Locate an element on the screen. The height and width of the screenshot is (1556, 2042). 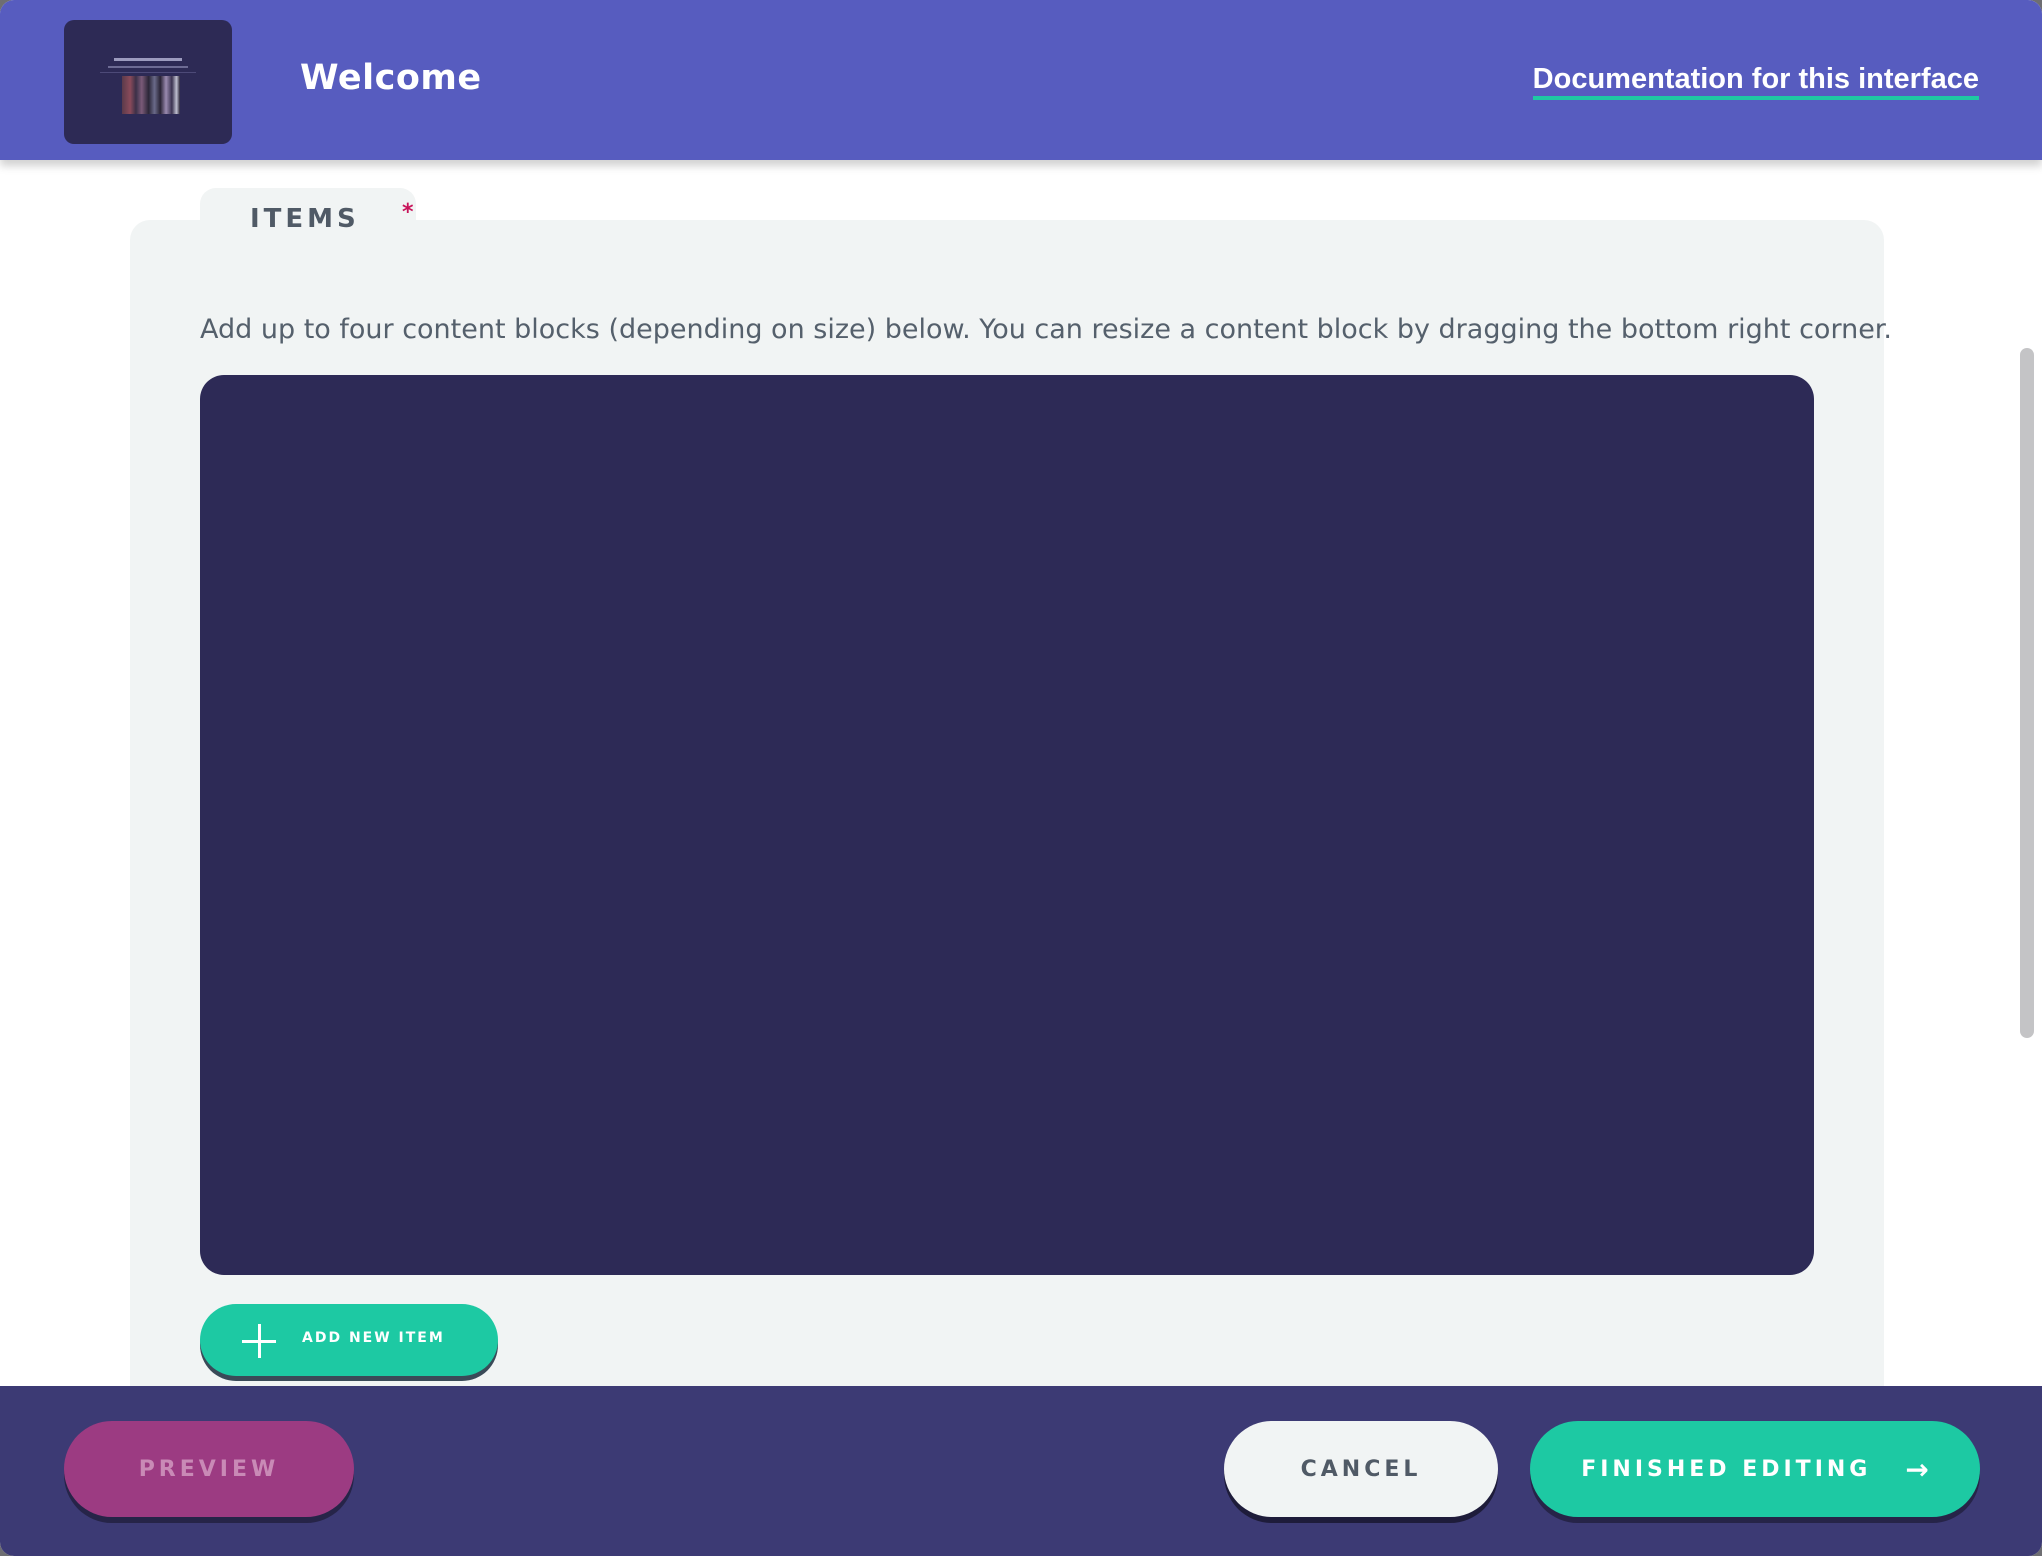
add-new-item-label: ADD NEW ITEM is located at coordinates (373, 1338).